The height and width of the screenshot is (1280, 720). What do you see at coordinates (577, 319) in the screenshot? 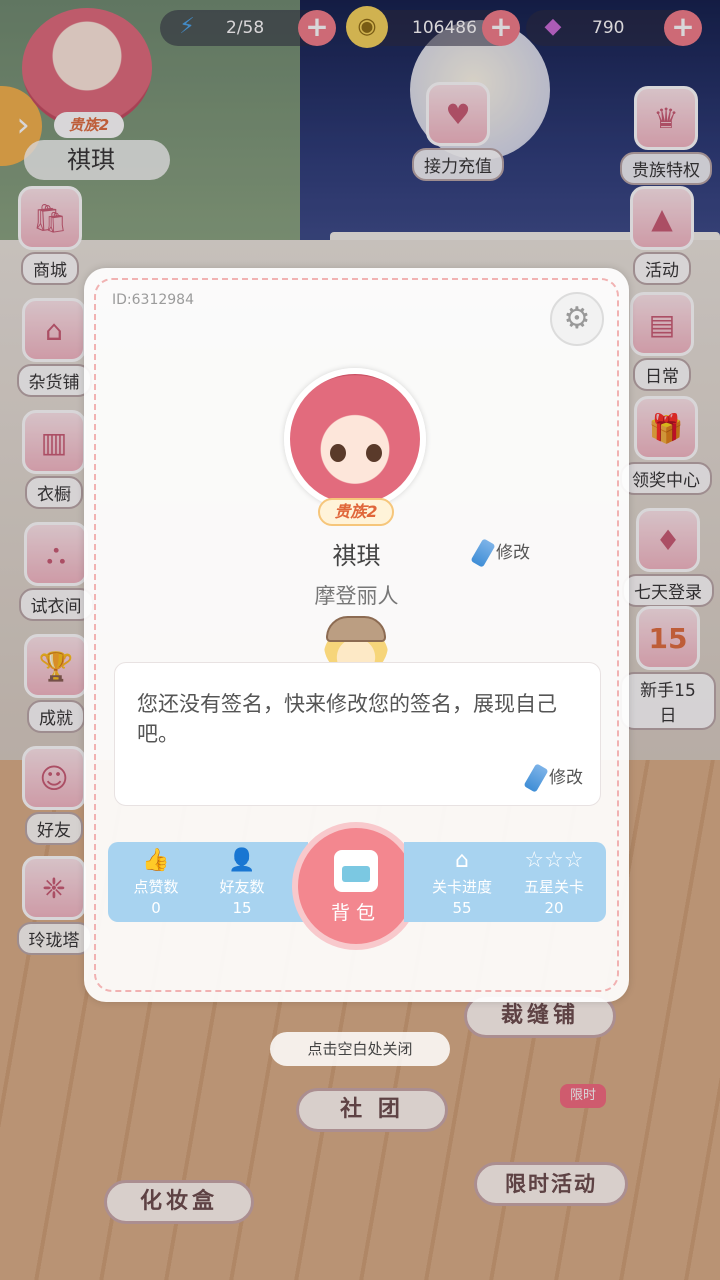
I see `settings-gear-icon: ⚙` at bounding box center [577, 319].